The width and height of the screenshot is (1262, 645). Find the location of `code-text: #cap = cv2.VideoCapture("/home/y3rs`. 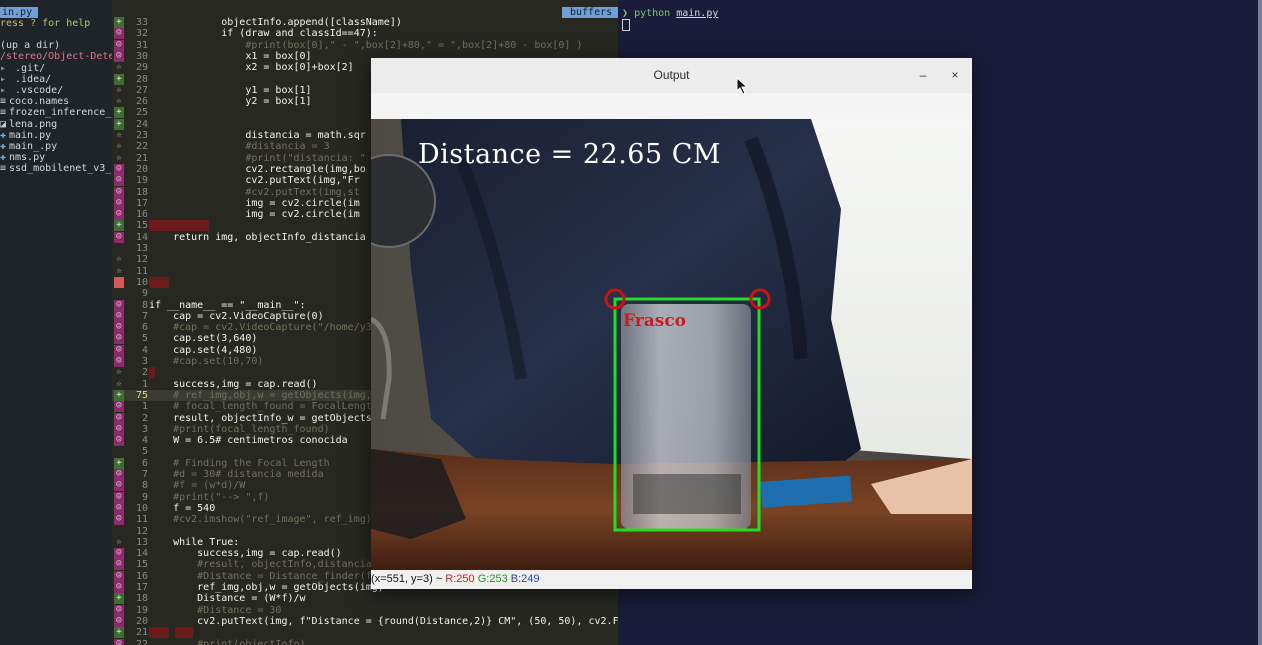

code-text: #cap = cv2.VideoCapture("/home/y3rs is located at coordinates (266, 328).